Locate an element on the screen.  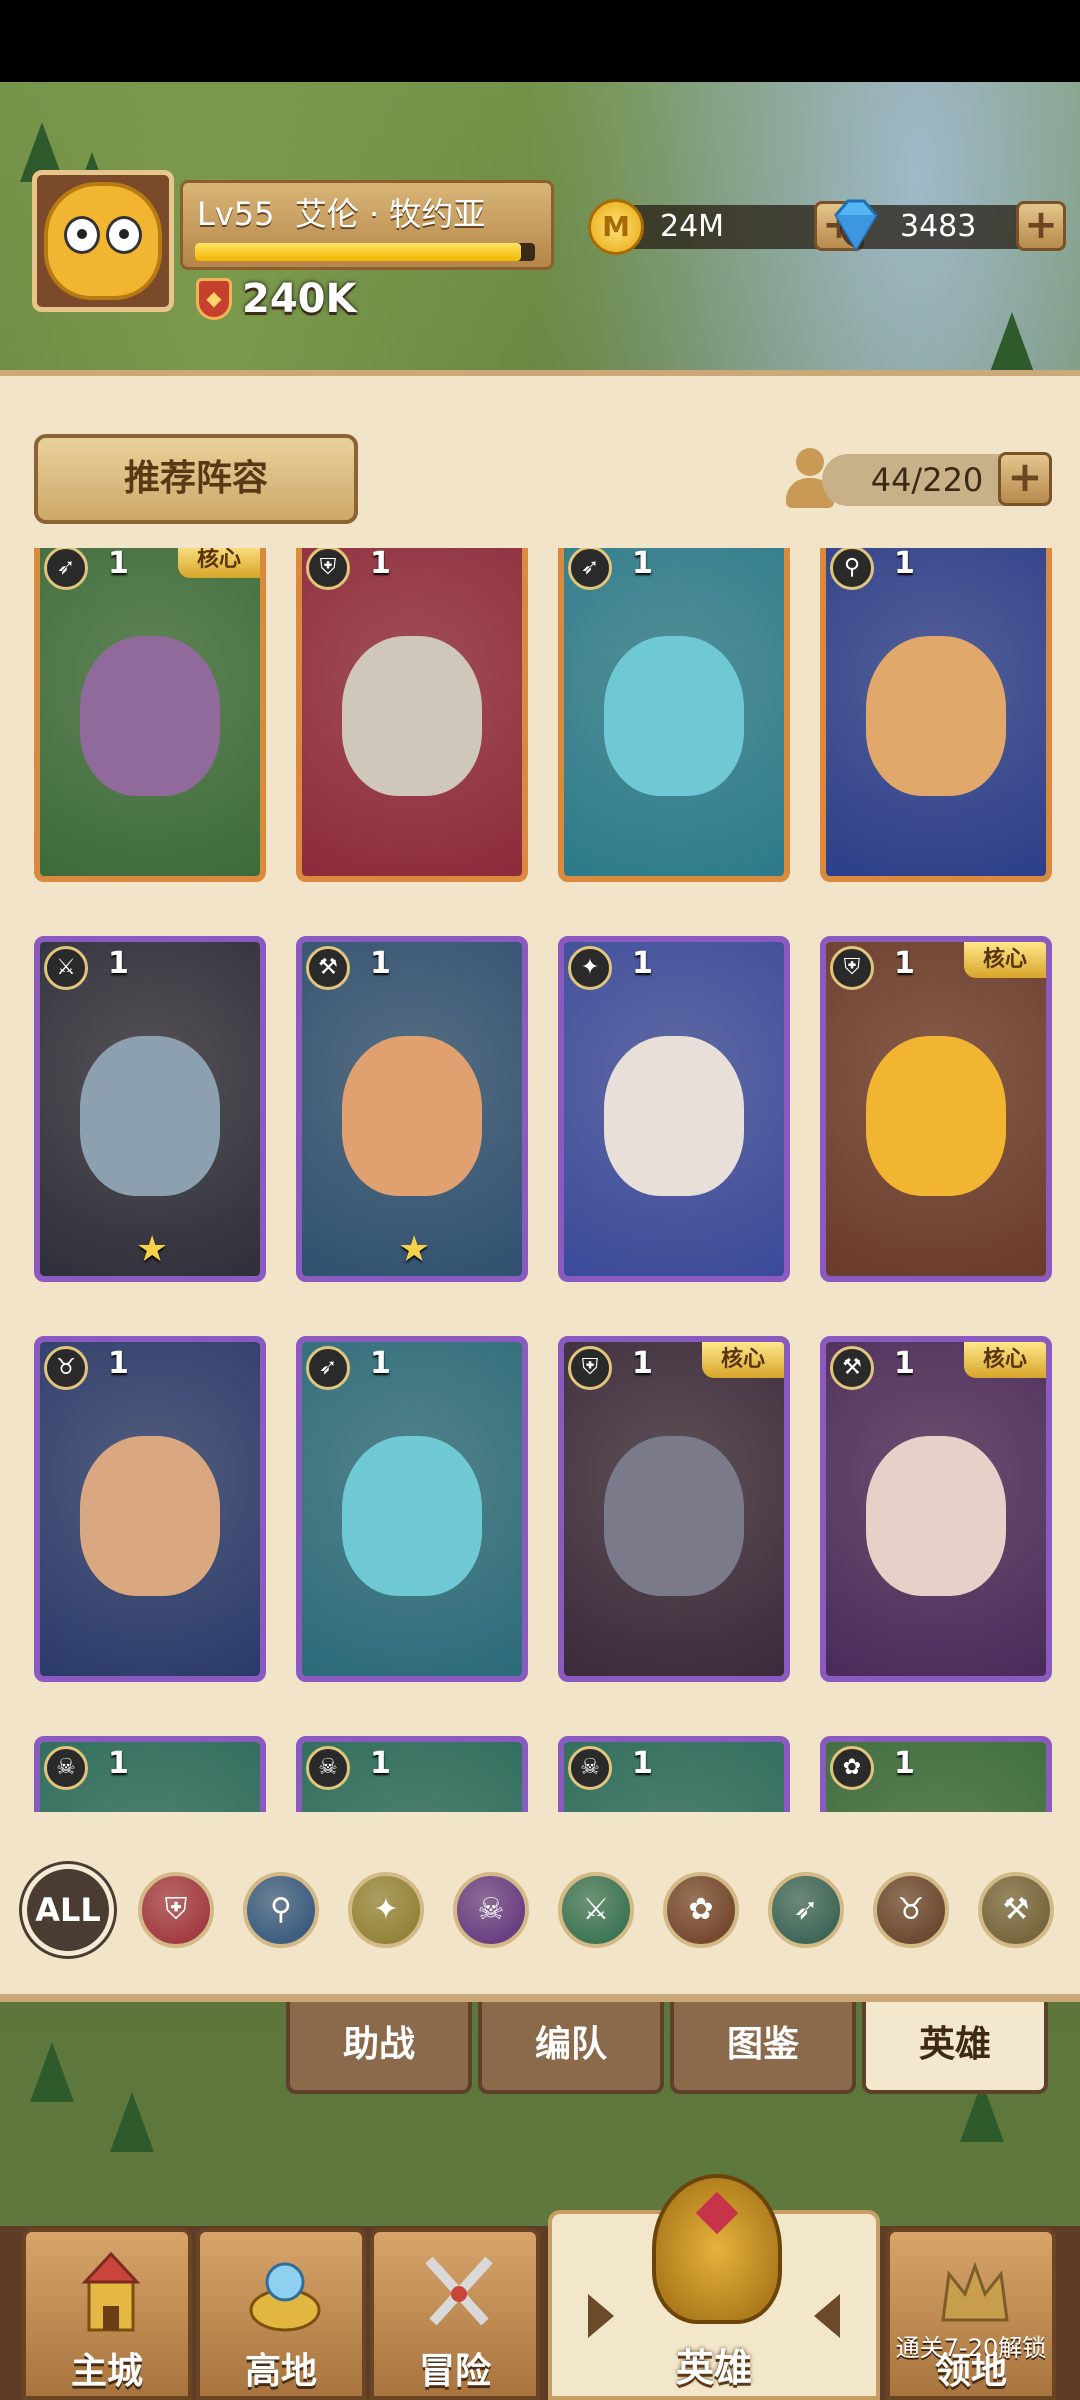
highland-icon is located at coordinates (285, 2297).